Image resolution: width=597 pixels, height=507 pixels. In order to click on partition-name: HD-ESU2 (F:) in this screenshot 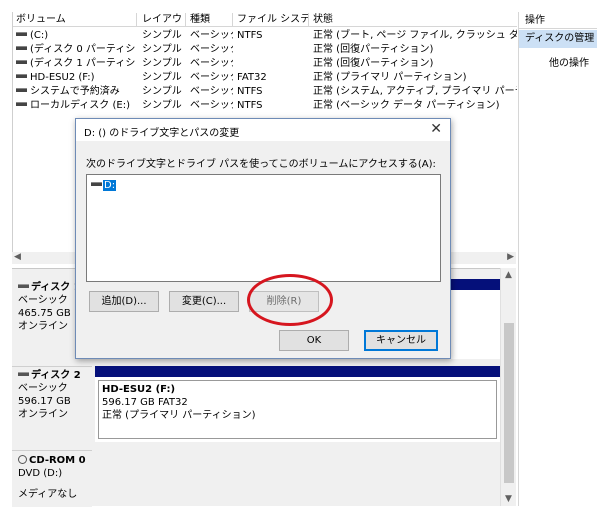, I will do `click(139, 389)`.